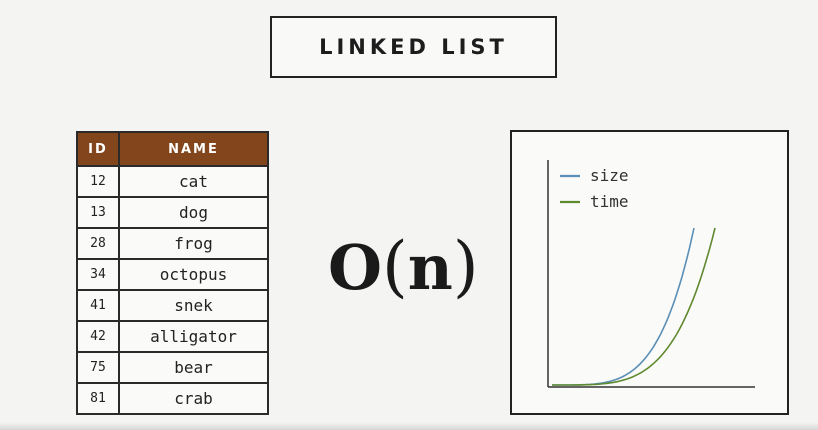 The height and width of the screenshot is (430, 818). Describe the element at coordinates (98, 181) in the screenshot. I see `cell-id: 12` at that location.